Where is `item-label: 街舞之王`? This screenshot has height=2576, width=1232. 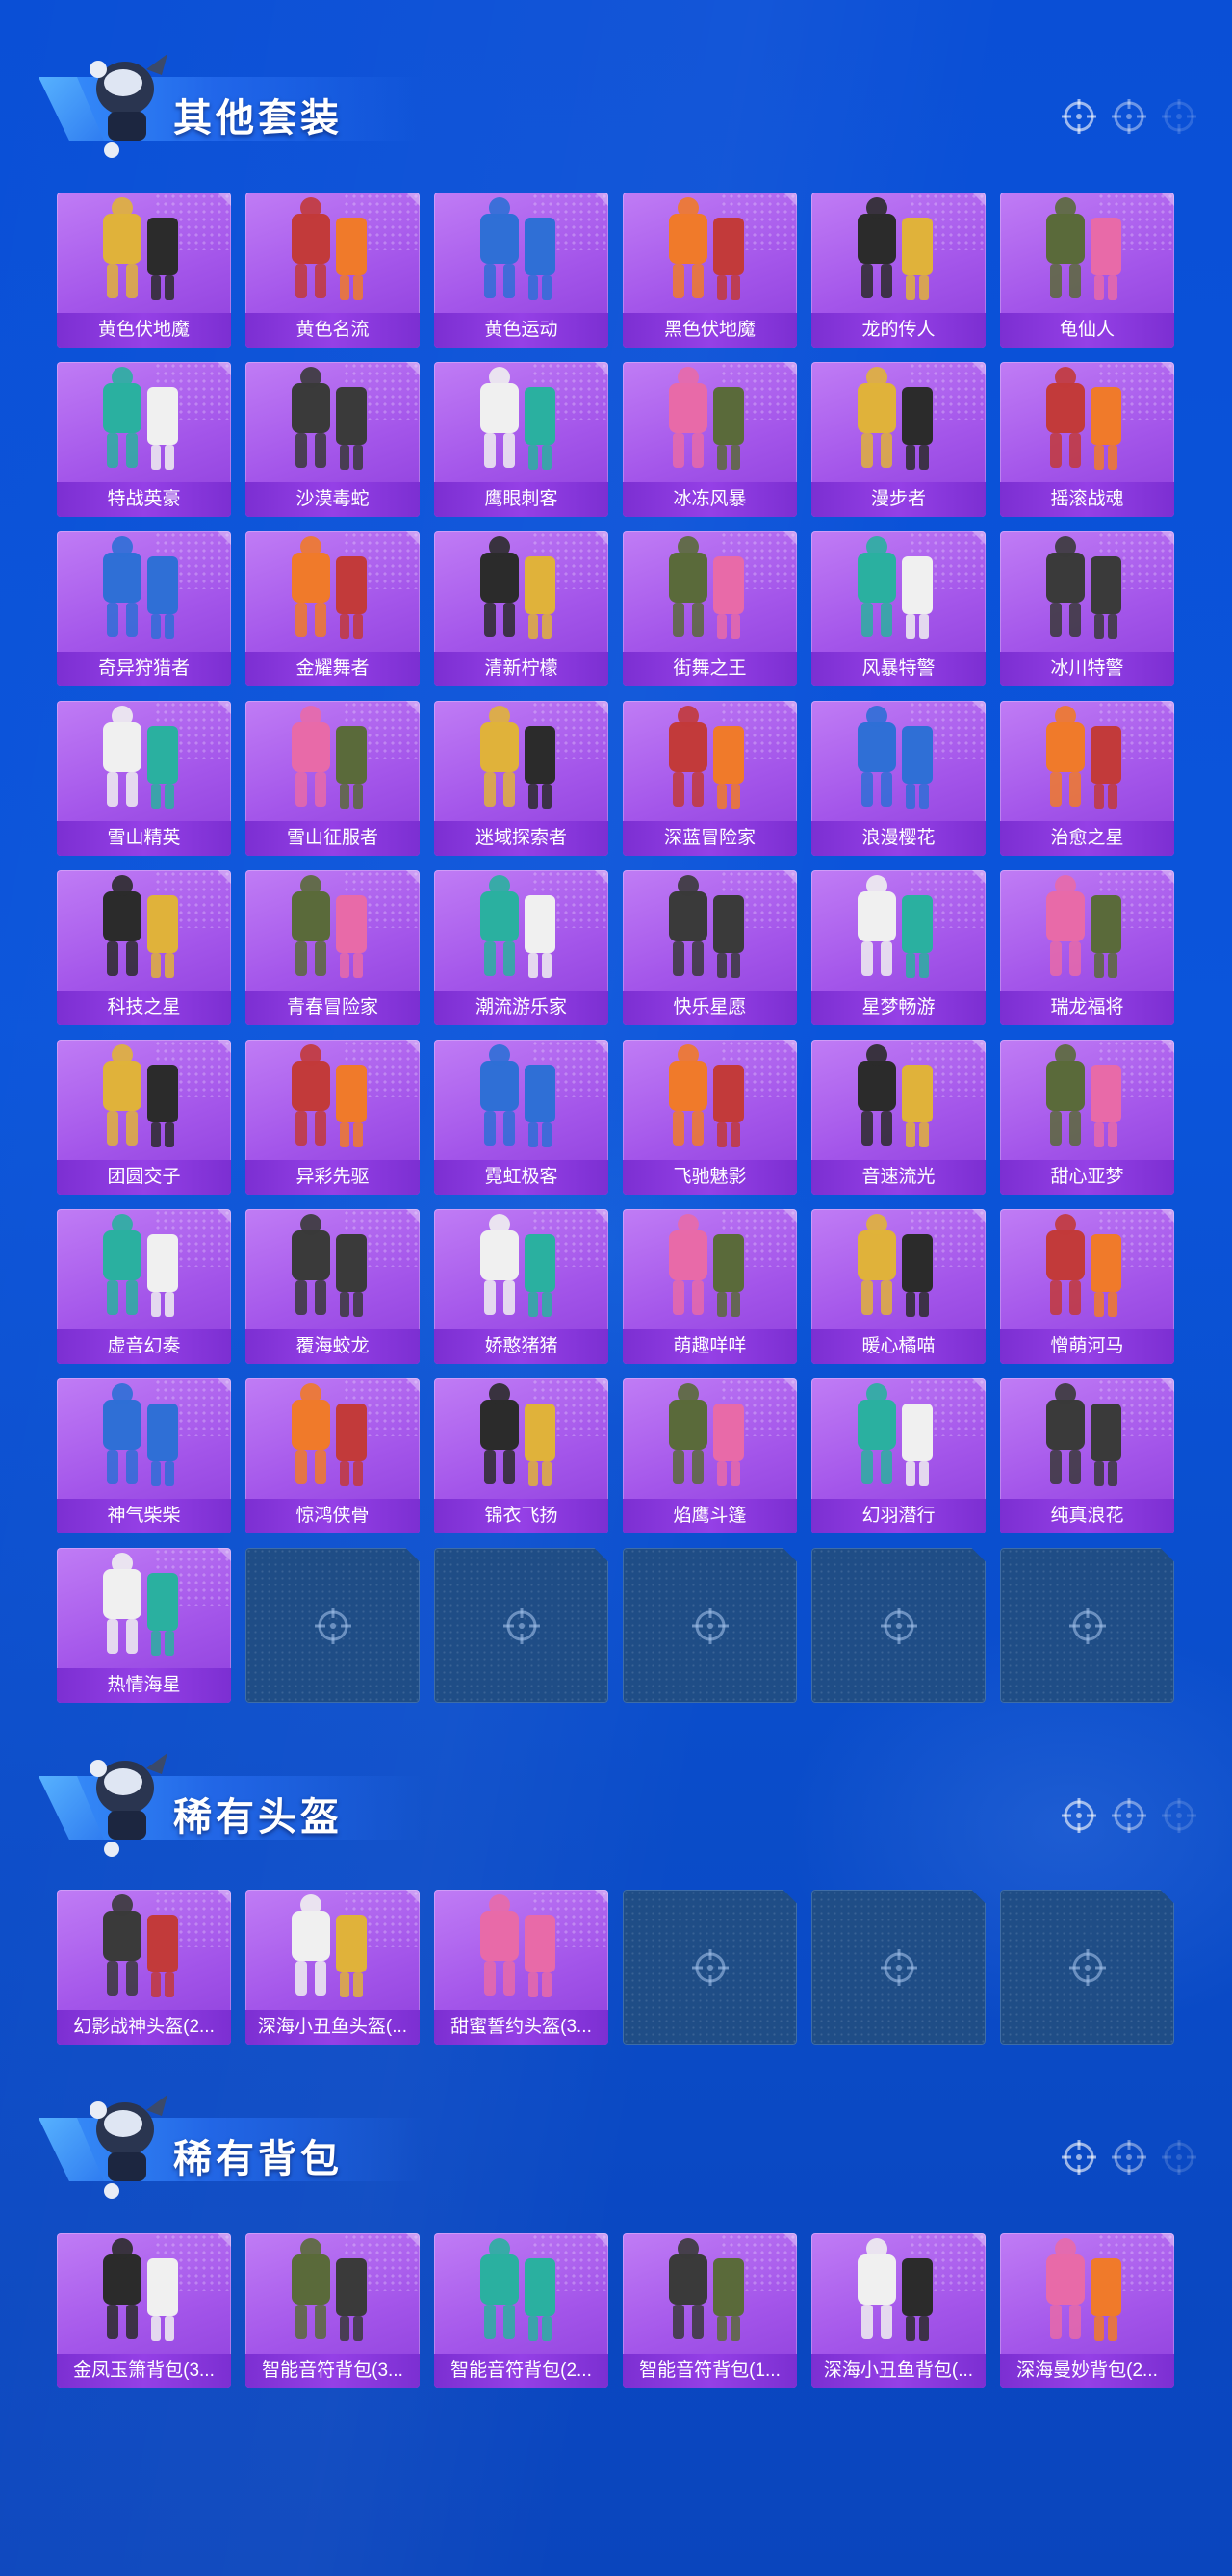 item-label: 街舞之王 is located at coordinates (710, 669).